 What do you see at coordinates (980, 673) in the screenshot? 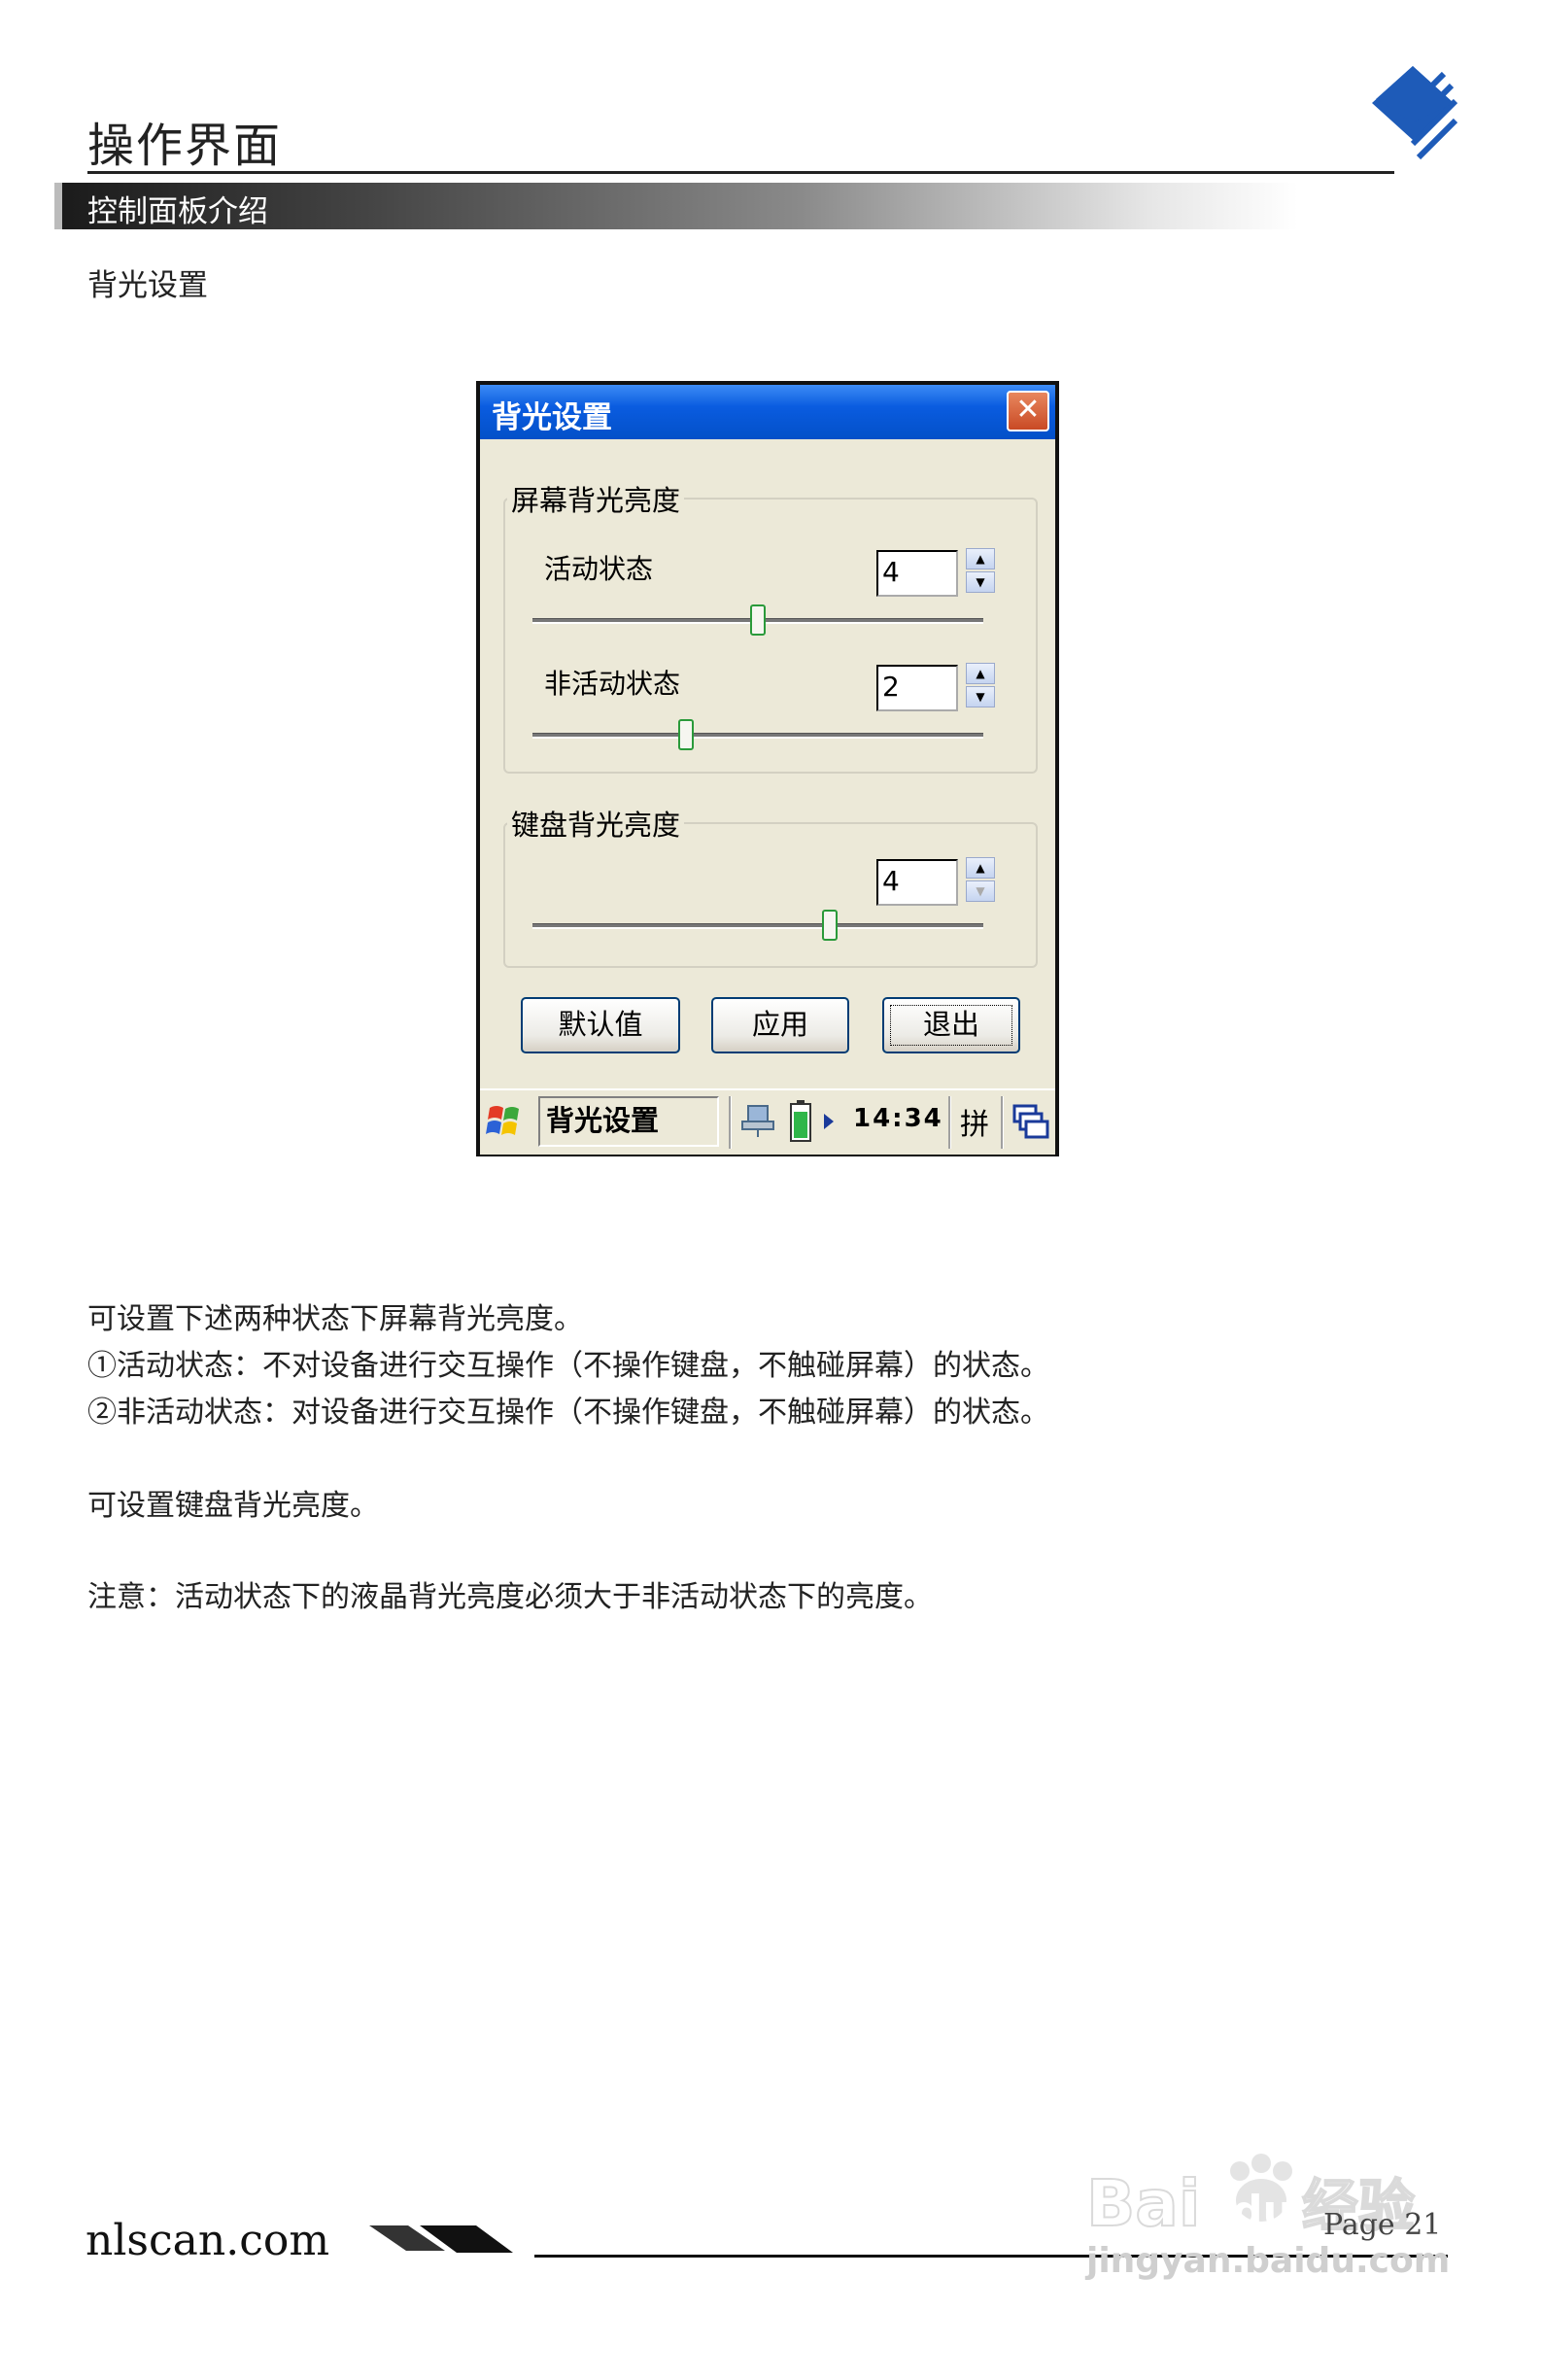
I see `inactive-up-button: ▲` at bounding box center [980, 673].